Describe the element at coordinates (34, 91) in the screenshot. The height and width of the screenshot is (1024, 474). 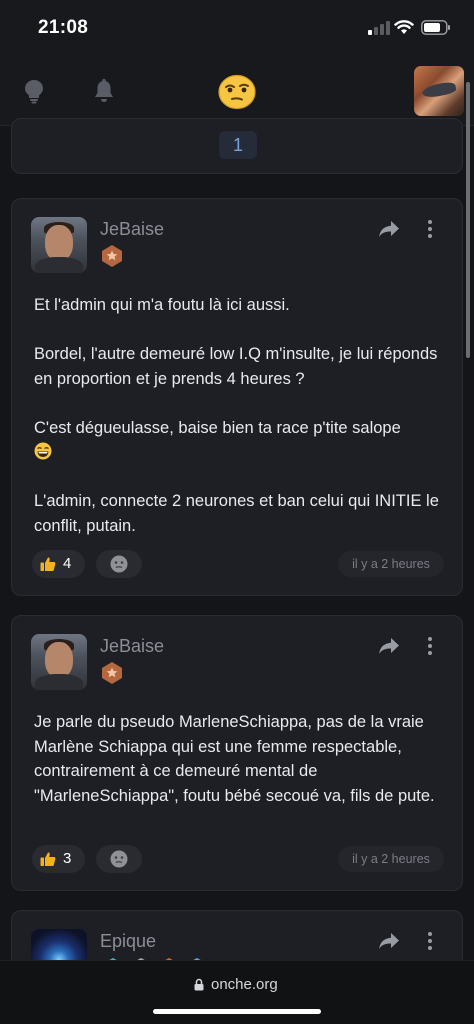
I see `lightbulb-icon` at that location.